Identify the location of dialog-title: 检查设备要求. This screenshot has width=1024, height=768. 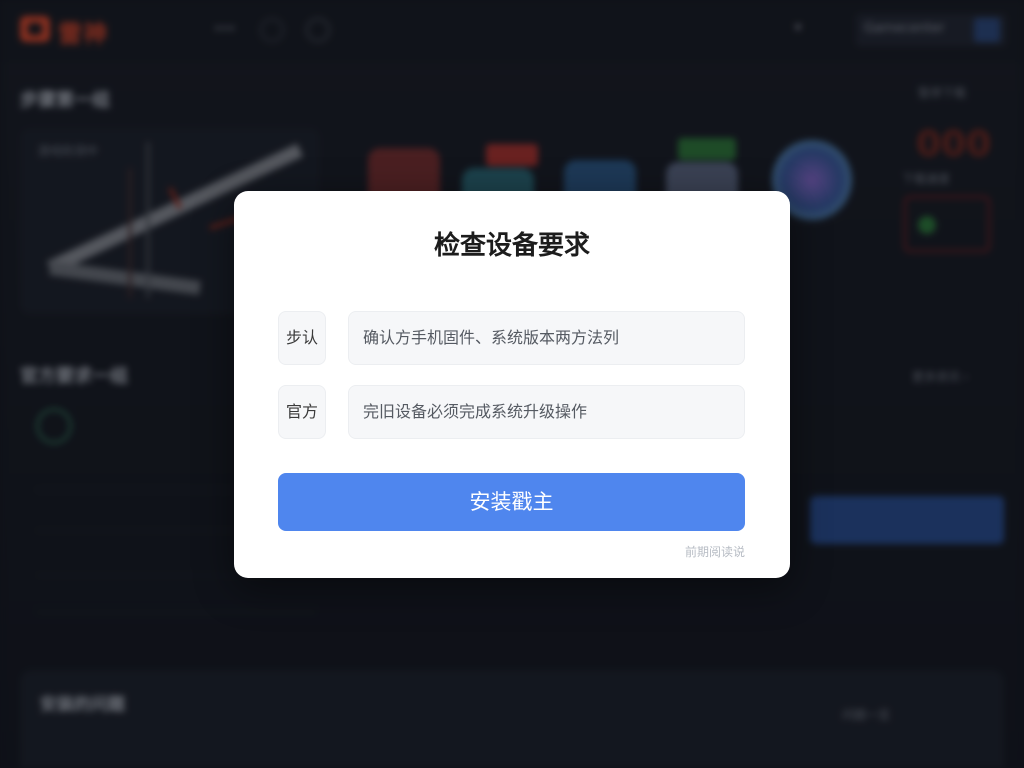
(511, 246).